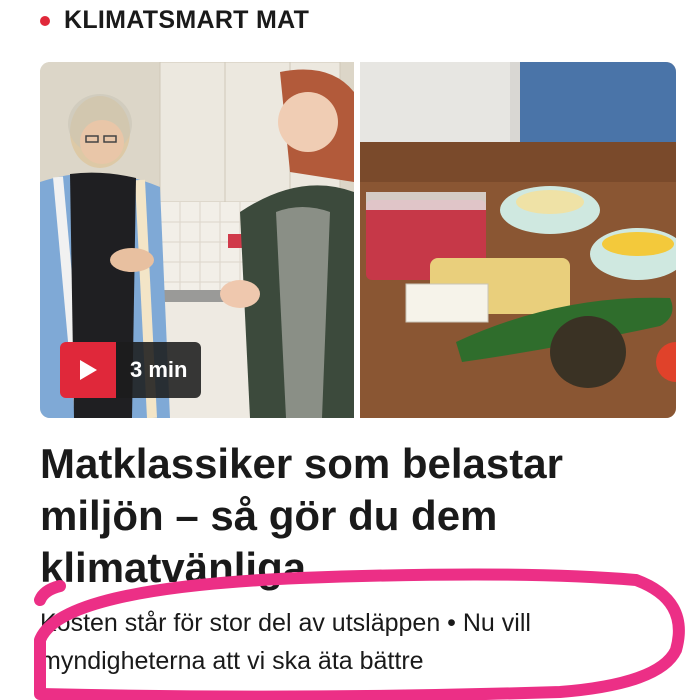 The width and height of the screenshot is (700, 700). What do you see at coordinates (45, 20) in the screenshot?
I see `red-dot-icon` at bounding box center [45, 20].